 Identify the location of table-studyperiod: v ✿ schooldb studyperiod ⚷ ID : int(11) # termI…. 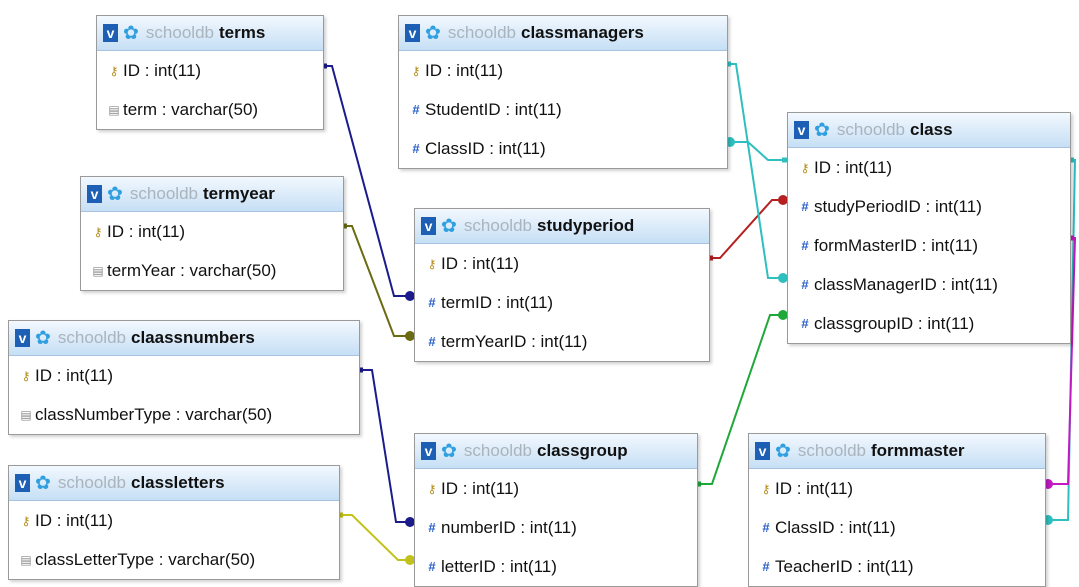
(562, 285).